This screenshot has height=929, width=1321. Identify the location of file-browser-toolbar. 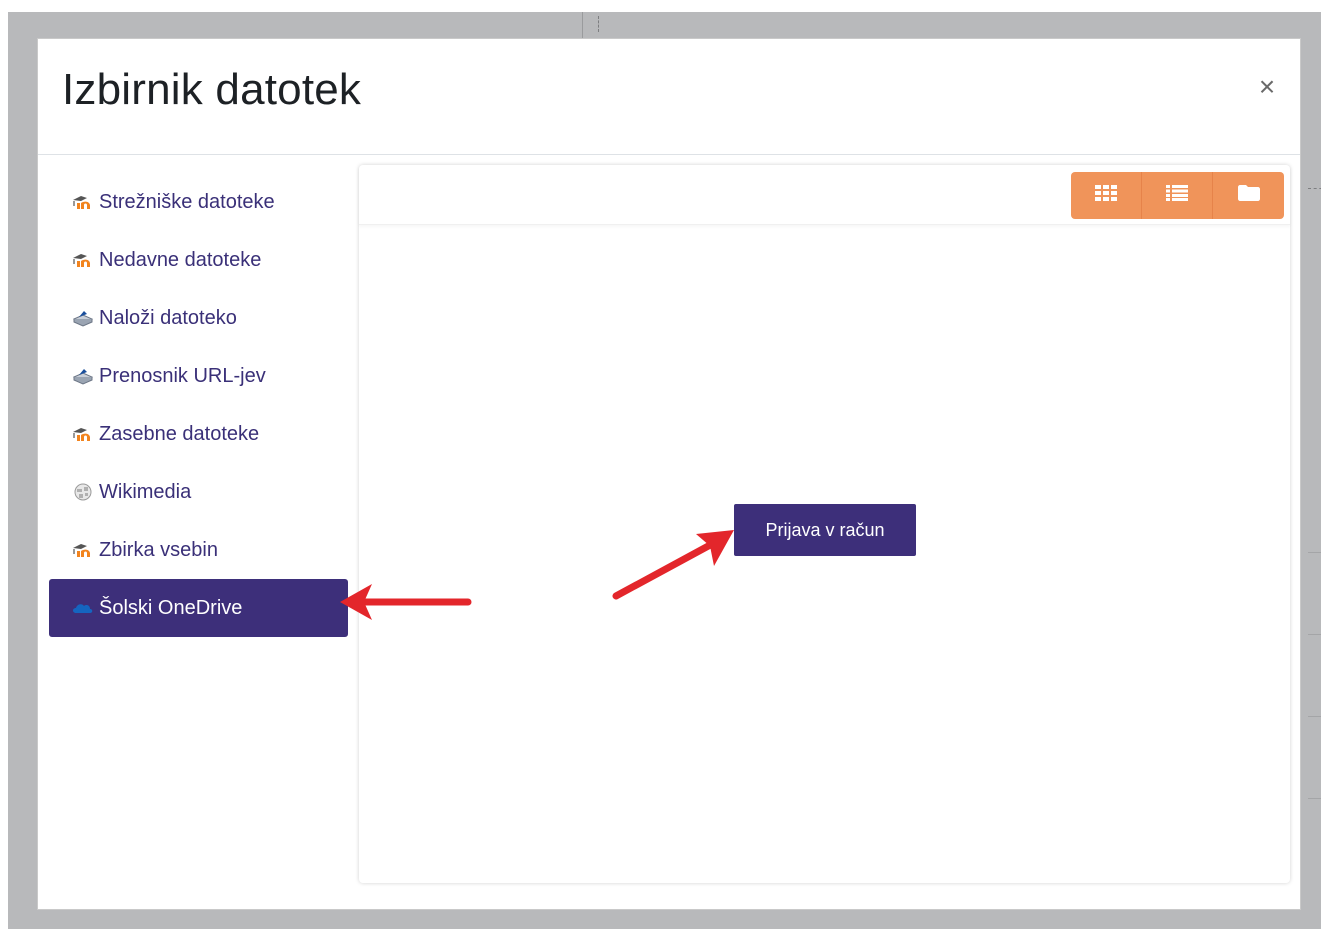
(824, 195).